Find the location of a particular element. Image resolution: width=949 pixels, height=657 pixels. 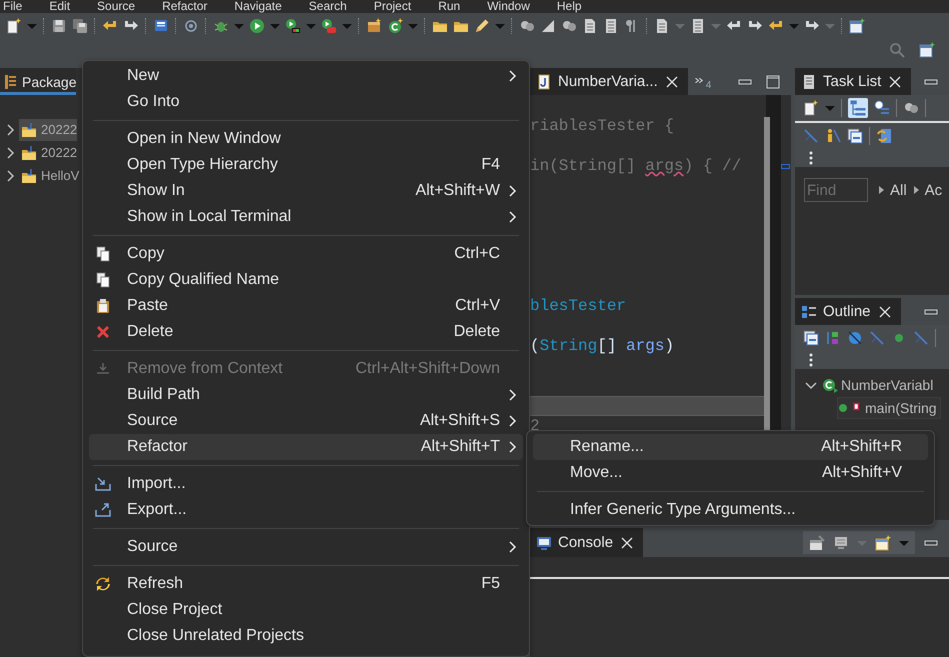

menu-bar-item: Navigate is located at coordinates (258, 6).